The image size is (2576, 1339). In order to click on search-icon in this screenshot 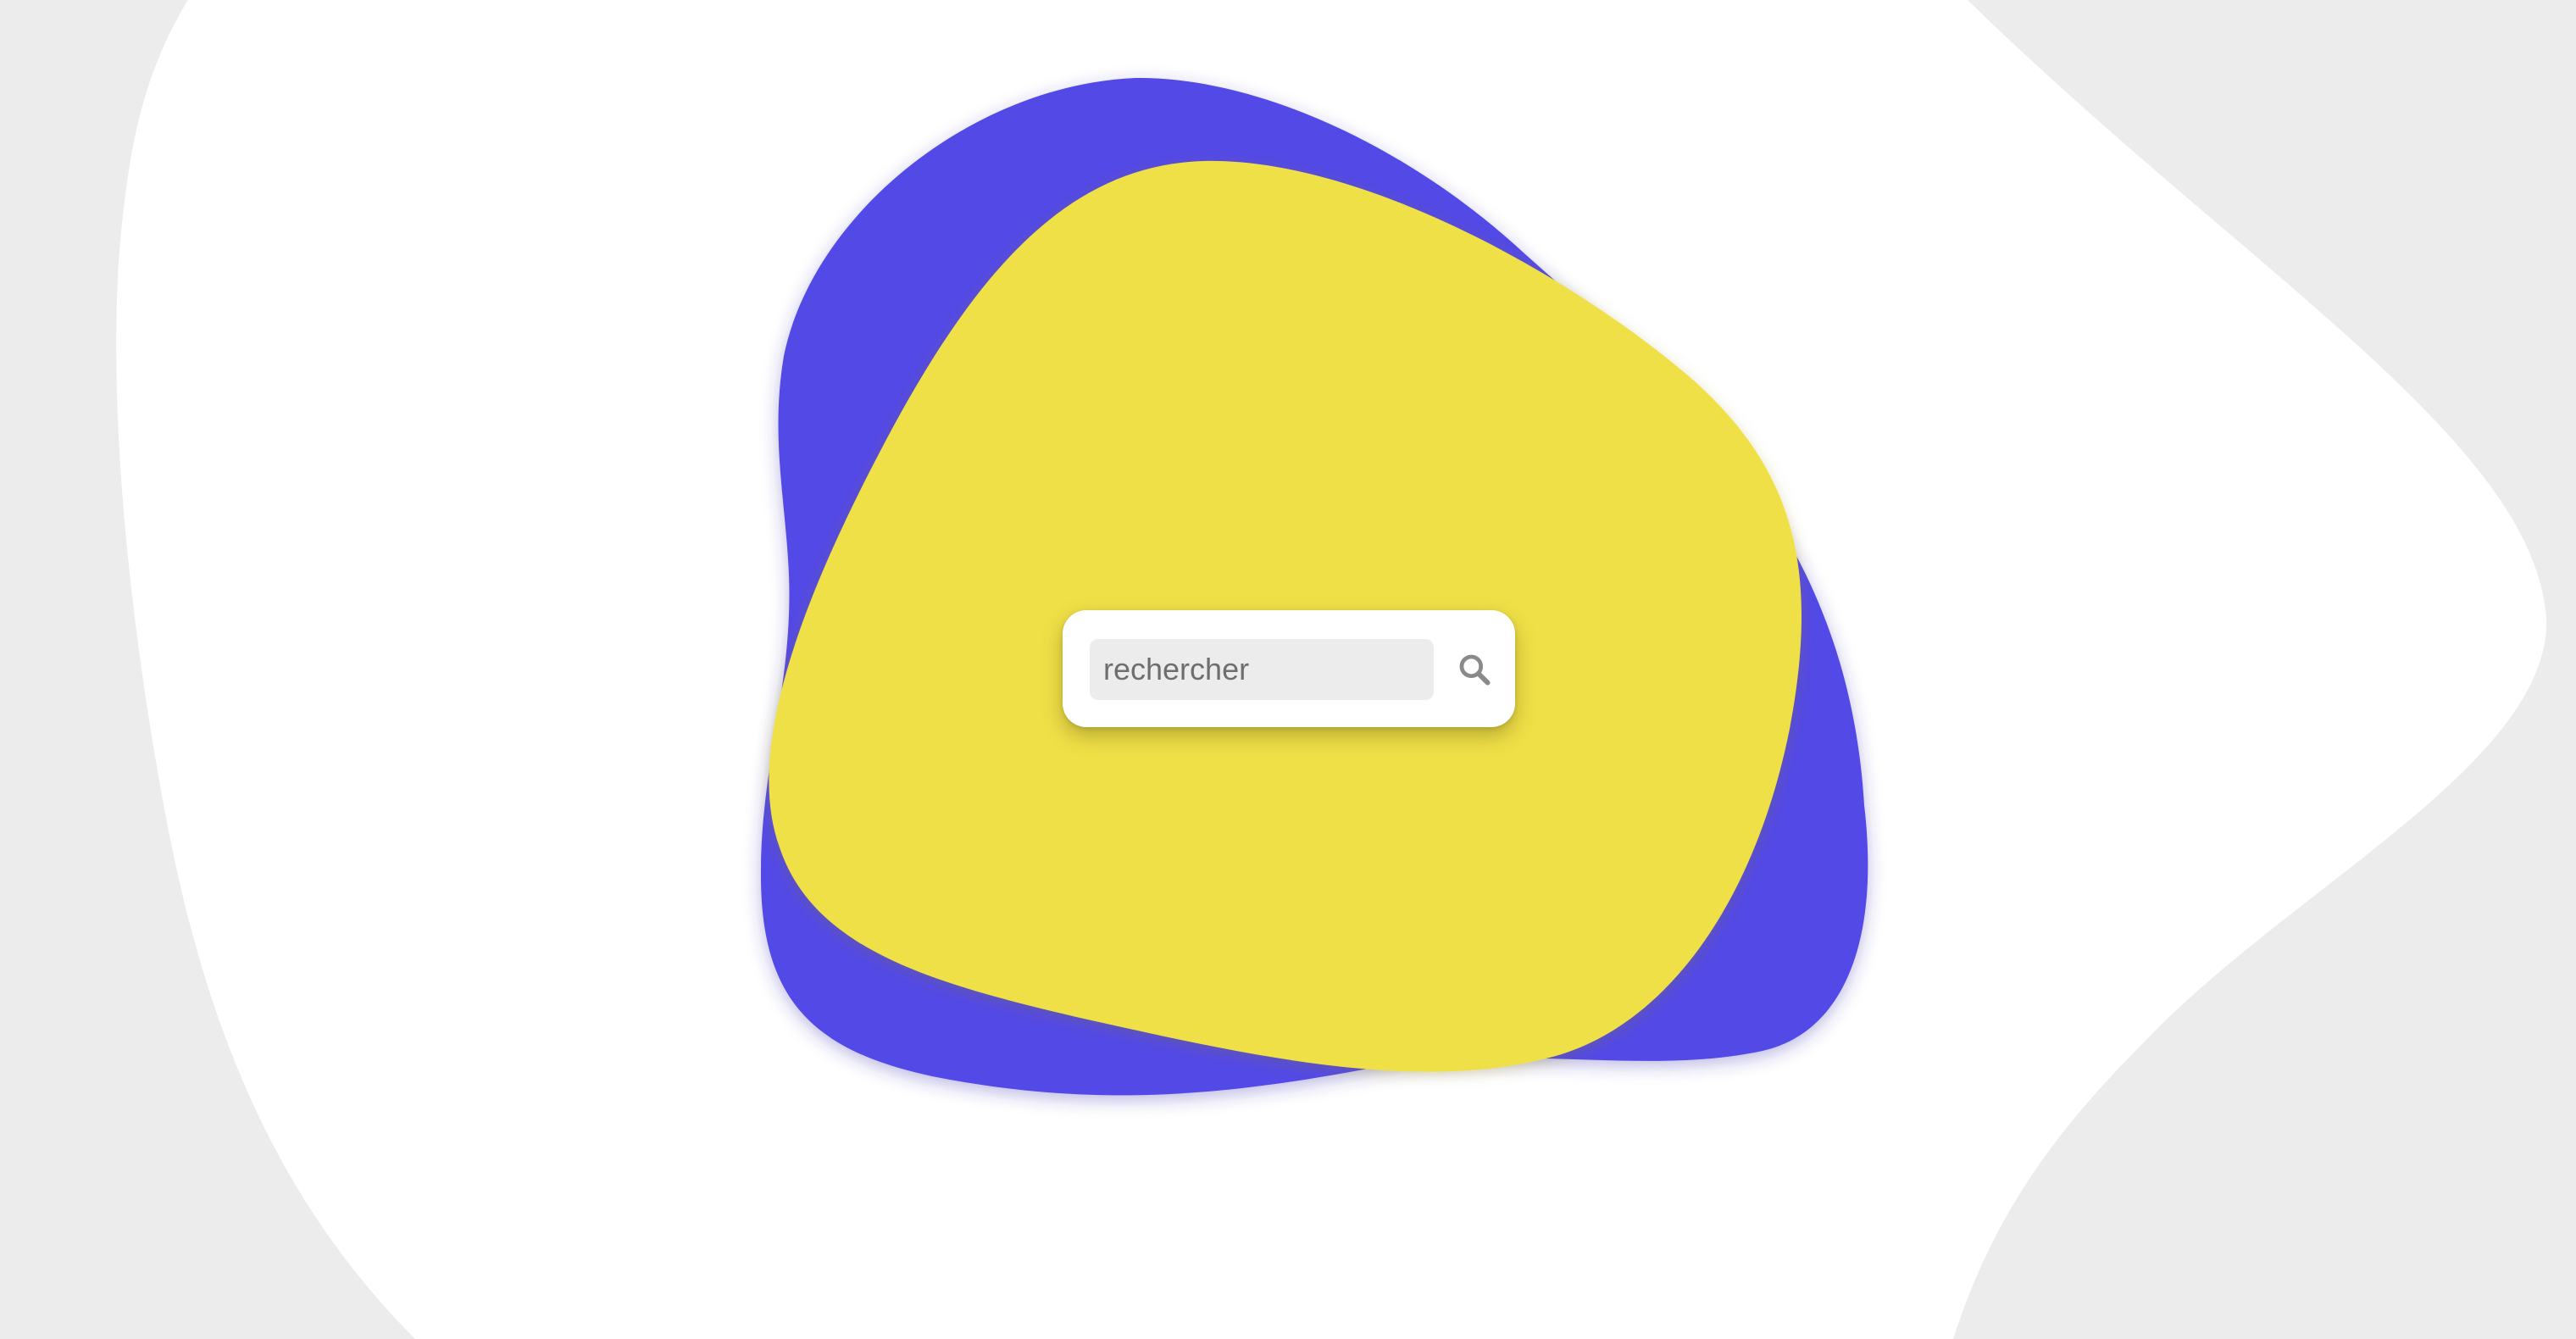, I will do `click(1475, 670)`.